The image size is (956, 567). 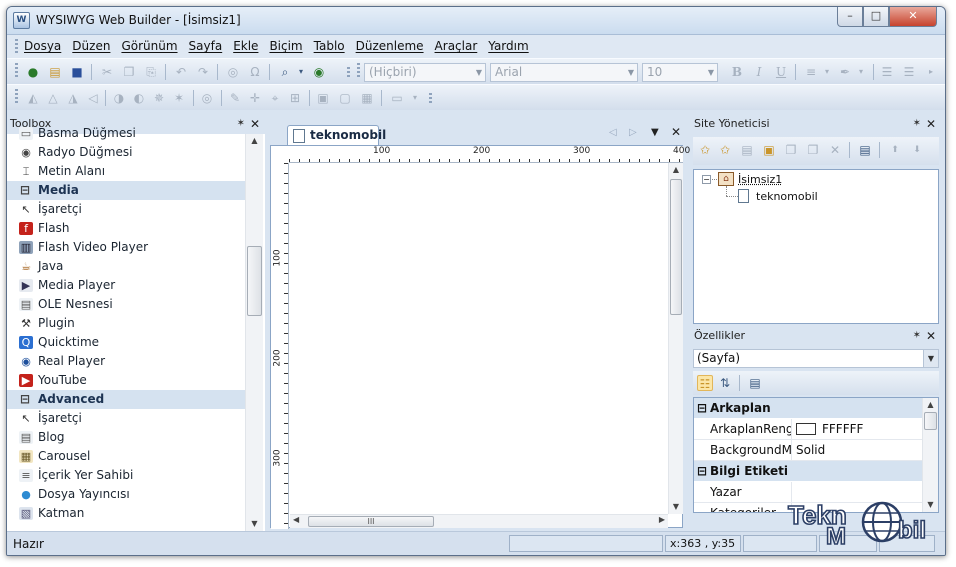 What do you see at coordinates (895, 150) in the screenshot?
I see `move-up-icon: ⬆` at bounding box center [895, 150].